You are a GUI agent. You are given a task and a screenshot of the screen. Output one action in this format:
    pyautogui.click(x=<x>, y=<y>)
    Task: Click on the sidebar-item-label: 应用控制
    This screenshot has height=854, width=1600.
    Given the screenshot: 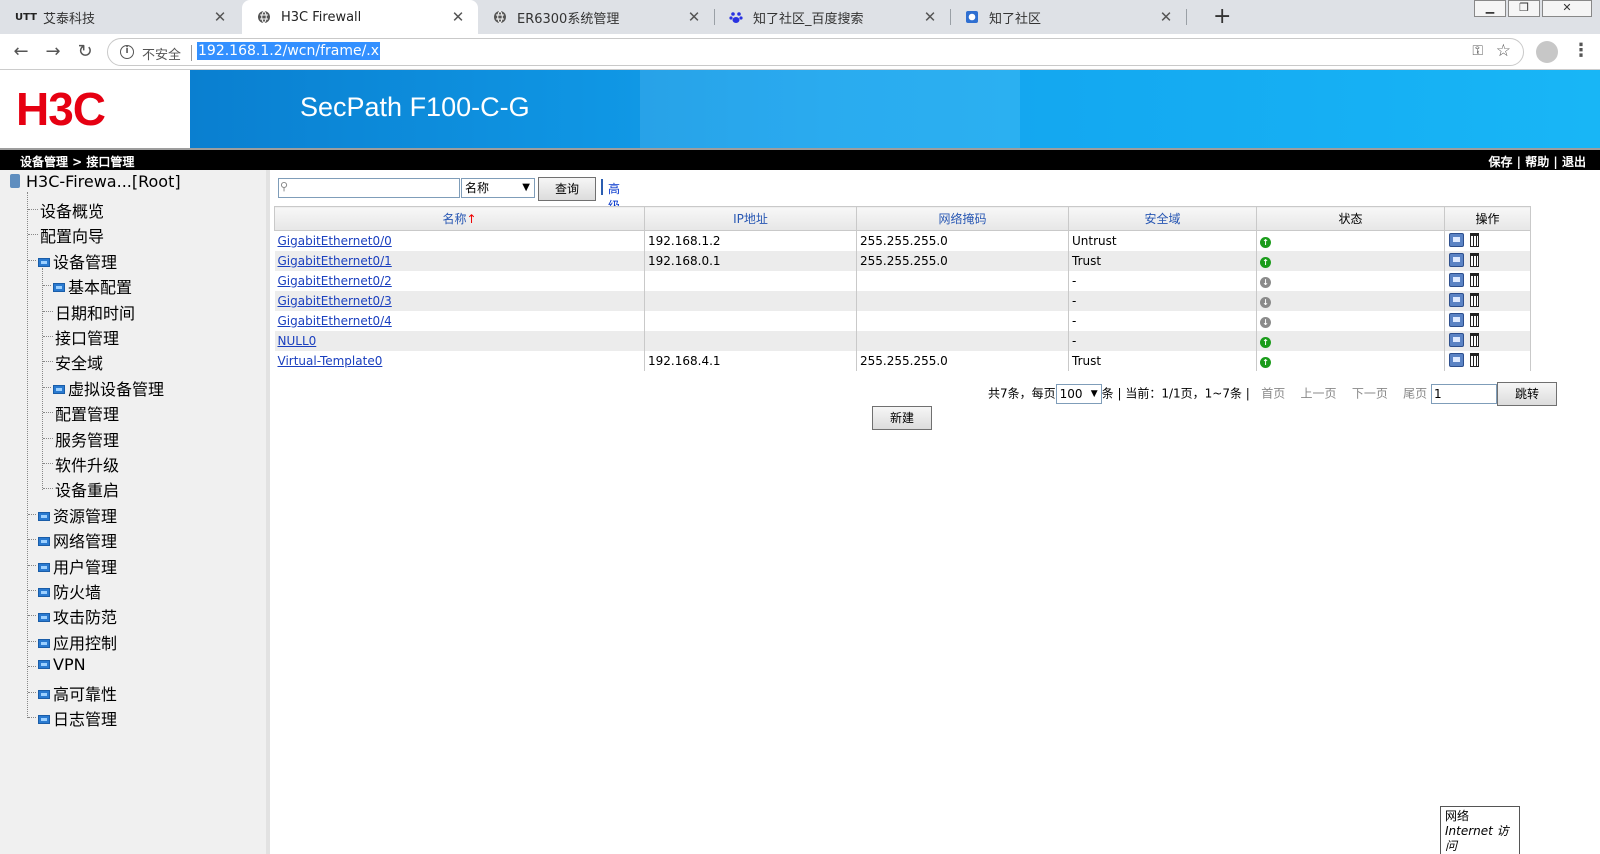 What is the action you would take?
    pyautogui.click(x=85, y=643)
    